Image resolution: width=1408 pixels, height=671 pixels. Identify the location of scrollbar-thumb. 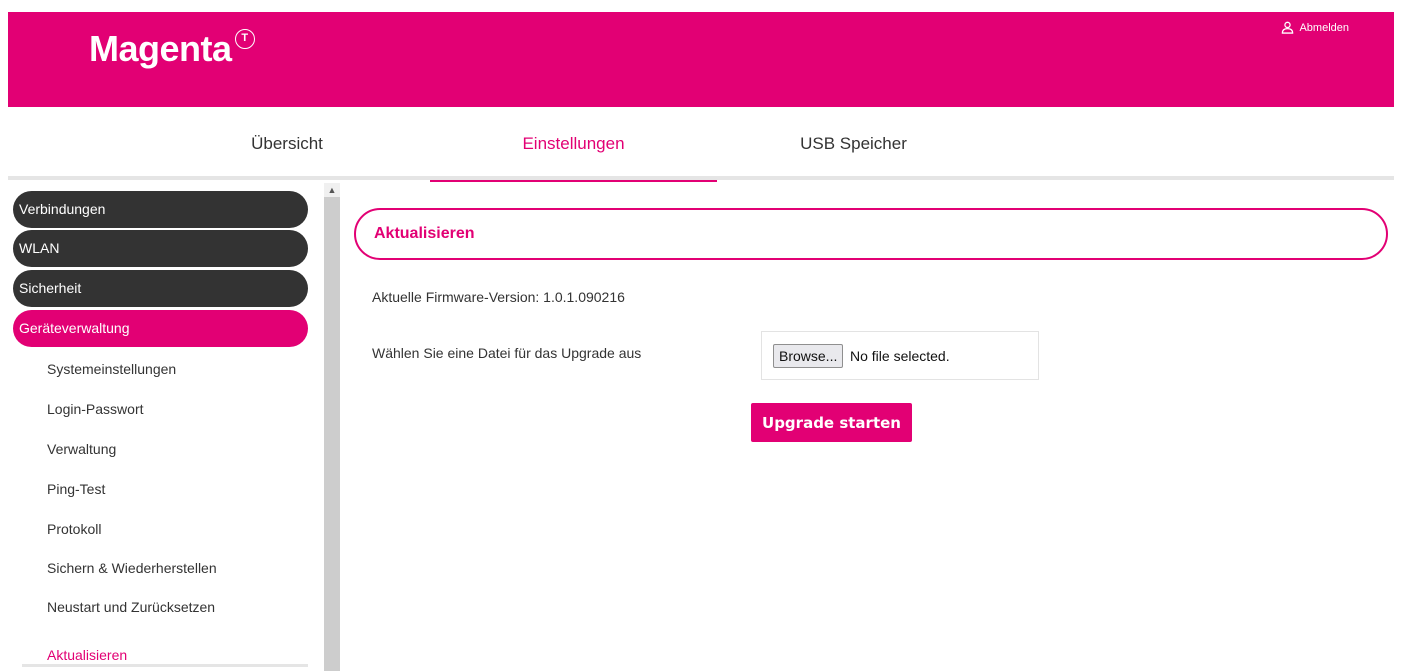
(332, 434).